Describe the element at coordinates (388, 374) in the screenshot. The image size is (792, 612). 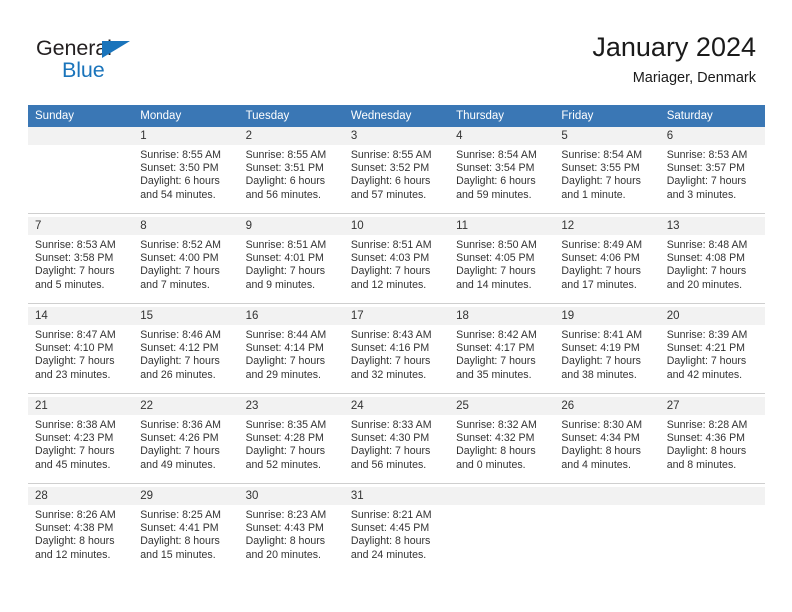
I see `daylight-text-line2: and 32 minutes.` at that location.